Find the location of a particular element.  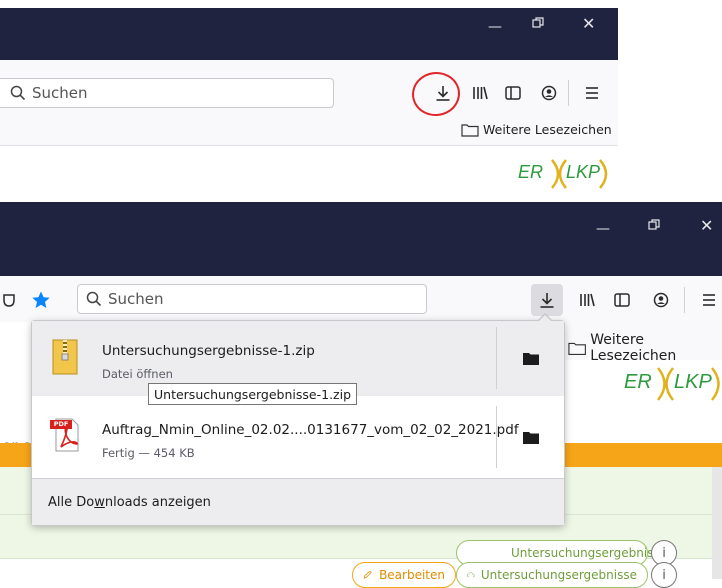

cloud-download-icon is located at coordinates (471, 575).